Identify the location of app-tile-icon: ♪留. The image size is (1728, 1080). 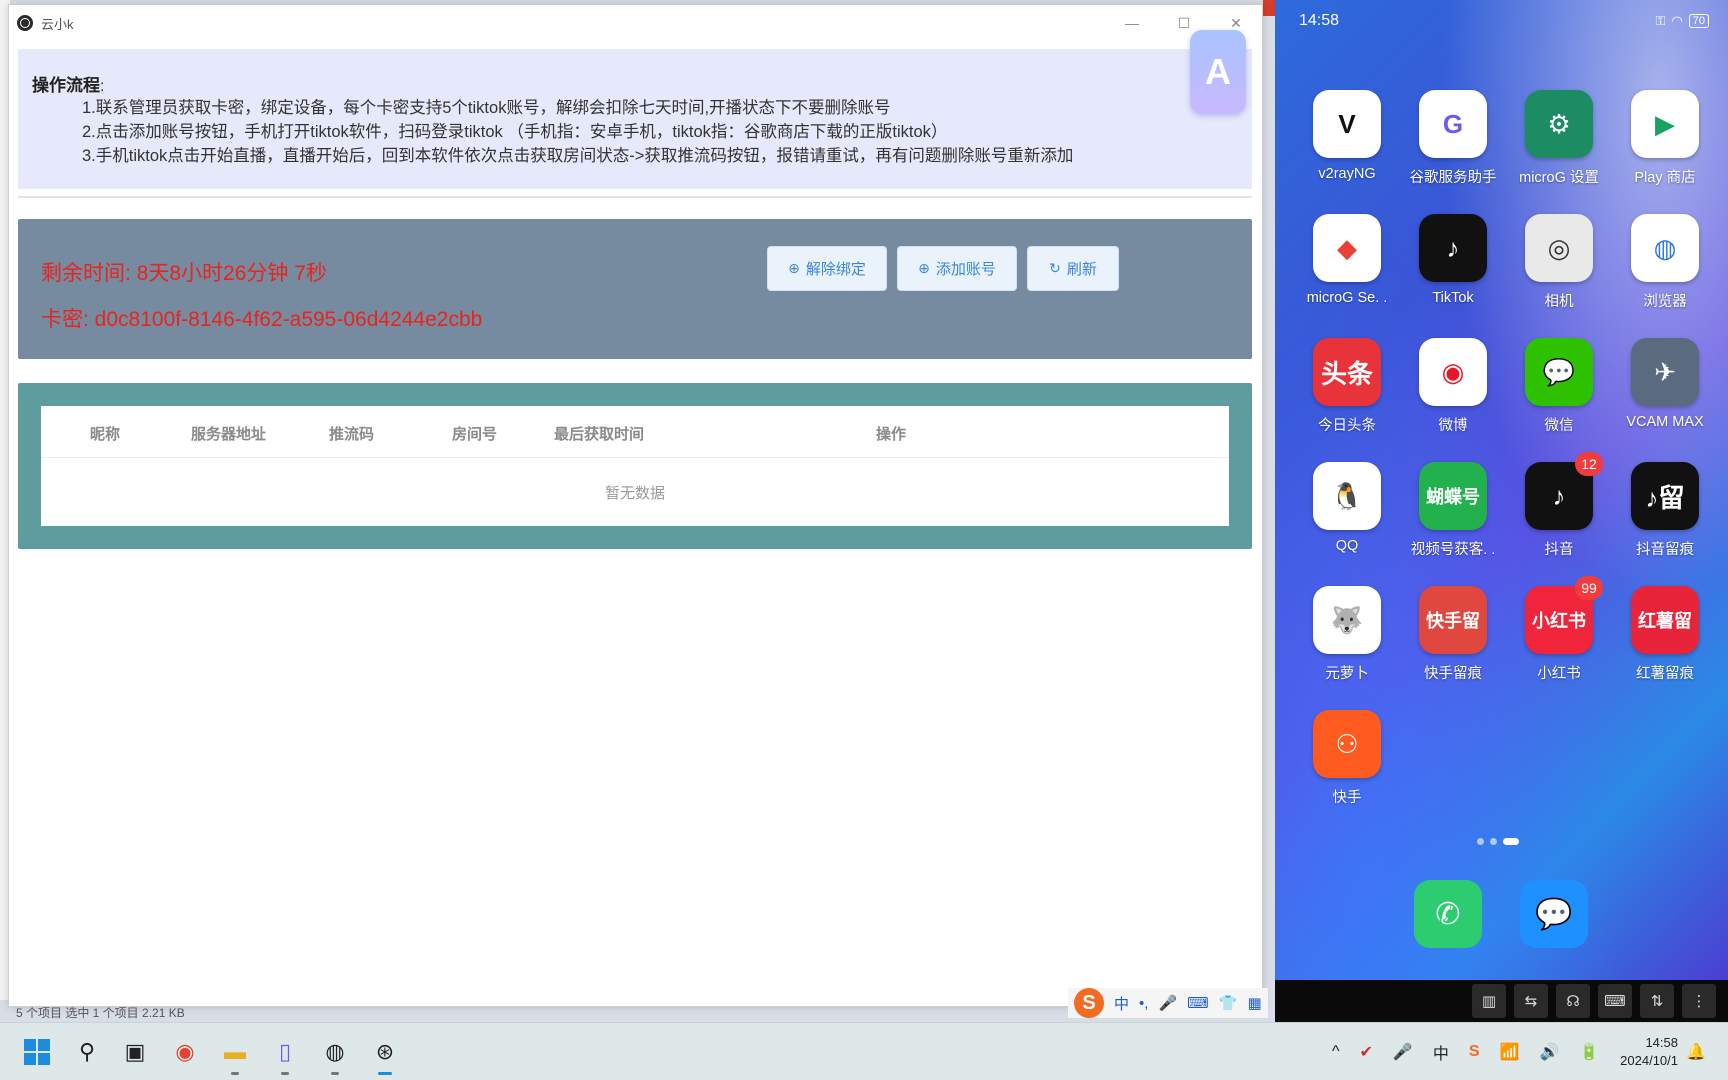
(1665, 496).